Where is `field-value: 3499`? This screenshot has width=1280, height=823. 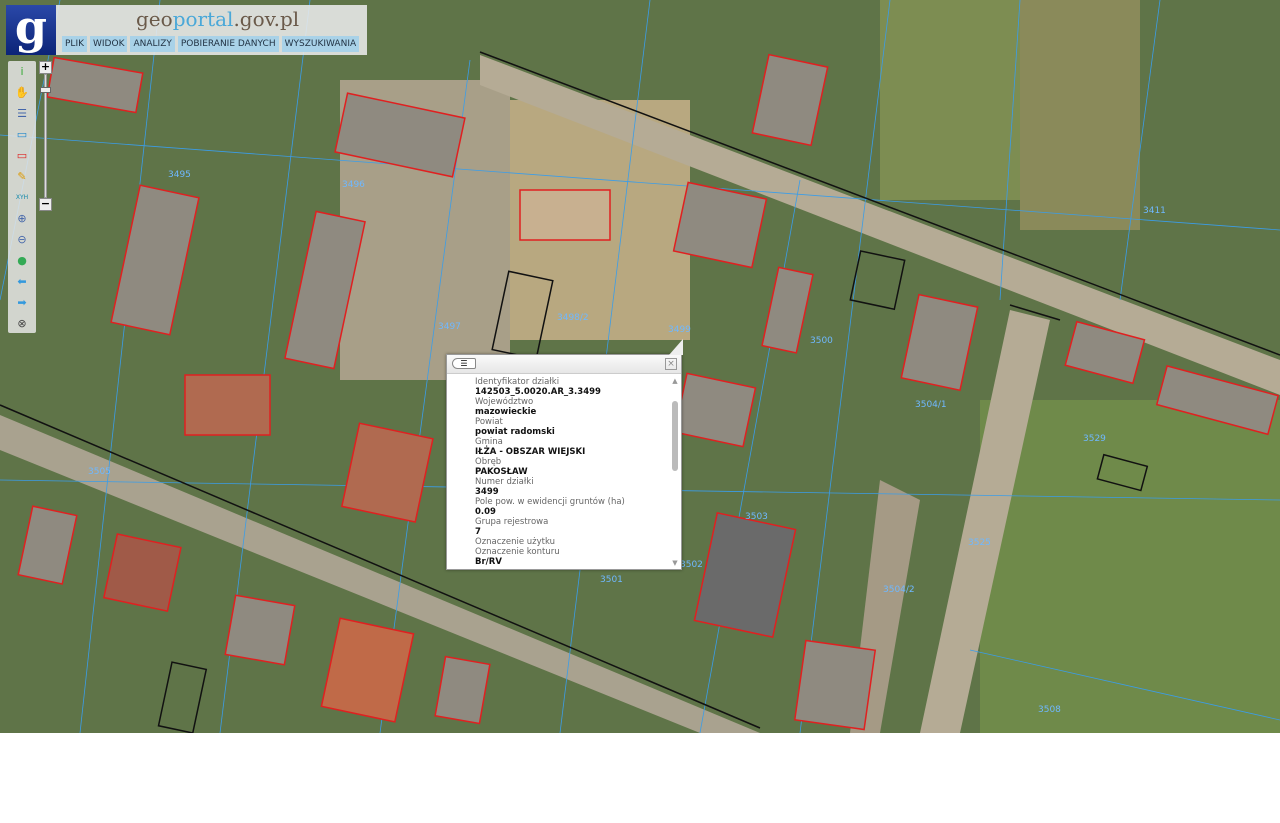 field-value: 3499 is located at coordinates (487, 492).